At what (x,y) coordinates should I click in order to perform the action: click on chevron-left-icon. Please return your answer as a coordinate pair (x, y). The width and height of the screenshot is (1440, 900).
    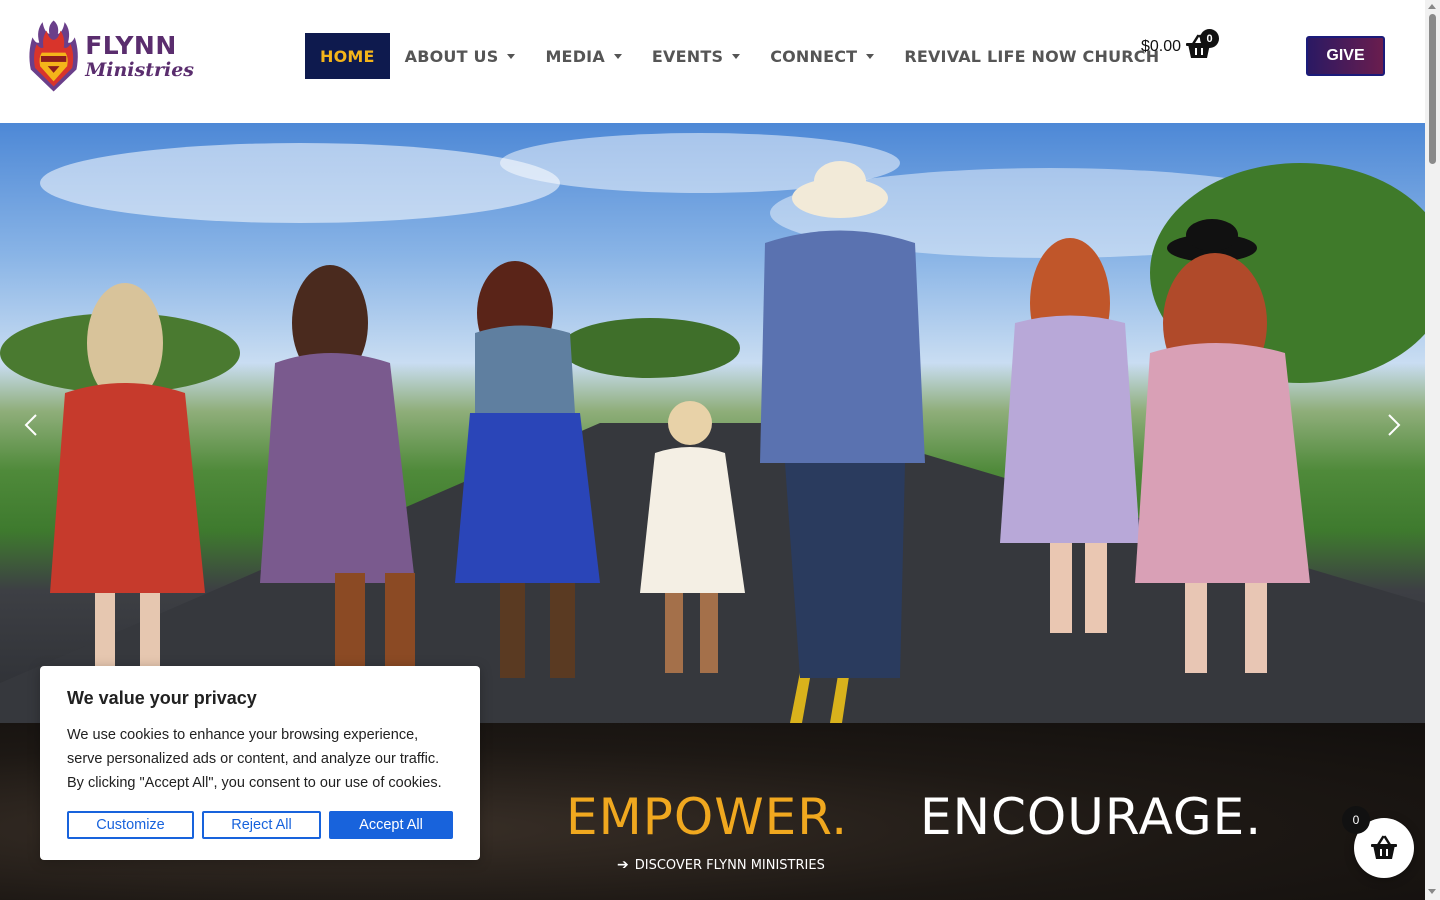
    Looking at the image, I should click on (30, 425).